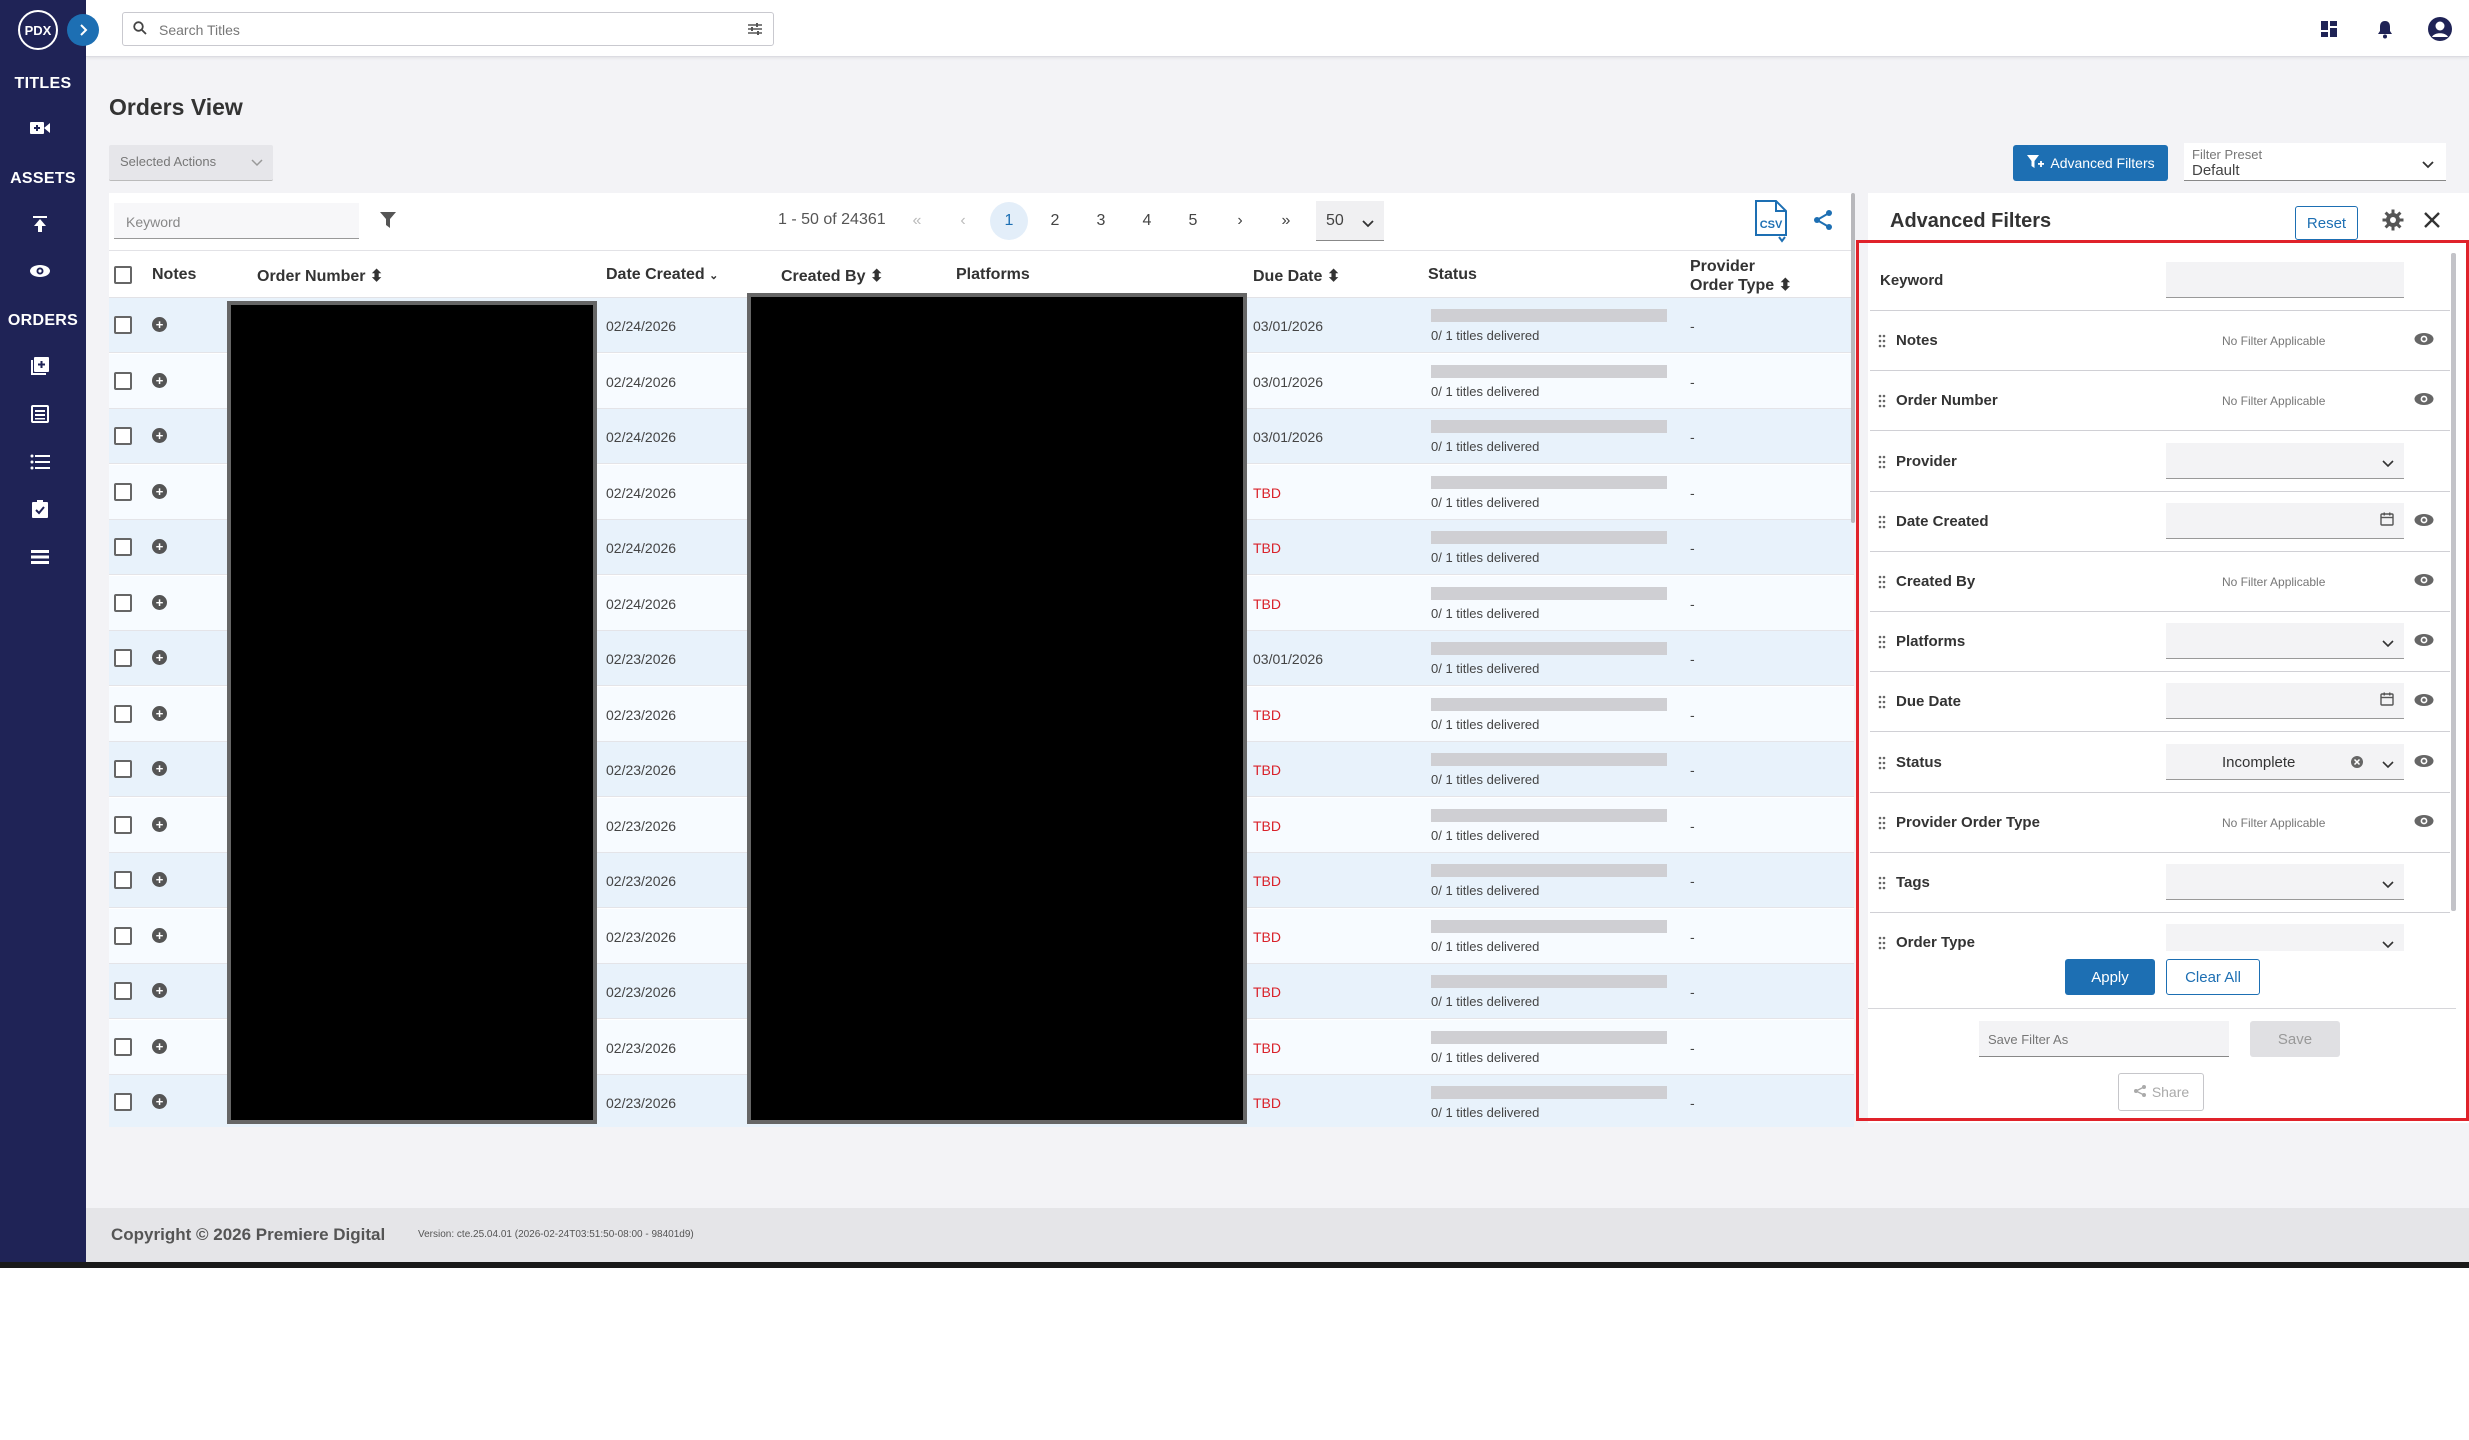 This screenshot has height=1440, width=2469. Describe the element at coordinates (2453, 582) in the screenshot. I see `filter-list-scrollbar` at that location.